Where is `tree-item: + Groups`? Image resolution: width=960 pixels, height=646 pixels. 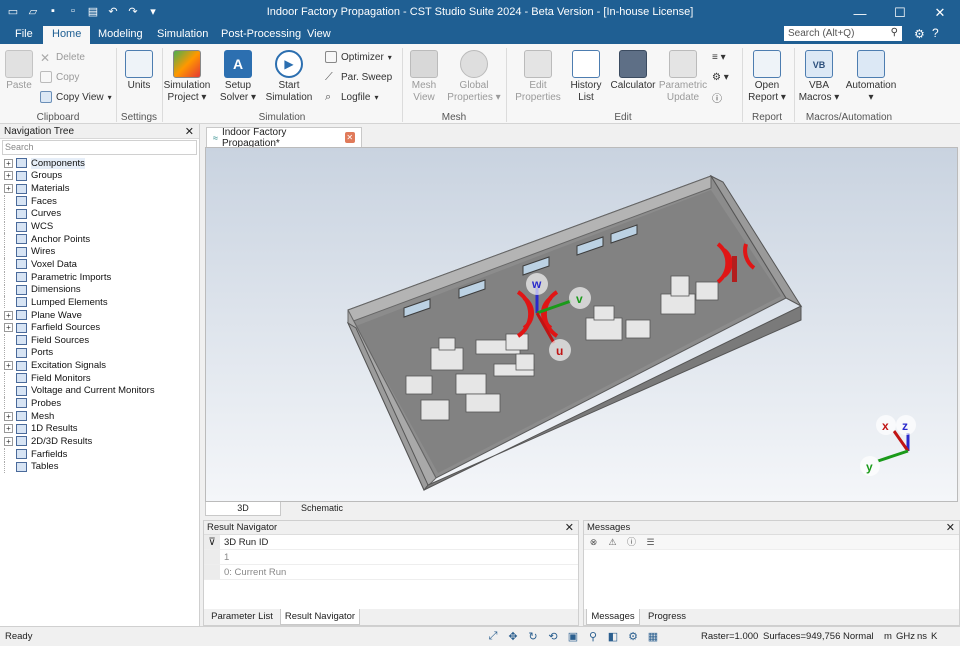 tree-item: + Groups is located at coordinates (79, 176).